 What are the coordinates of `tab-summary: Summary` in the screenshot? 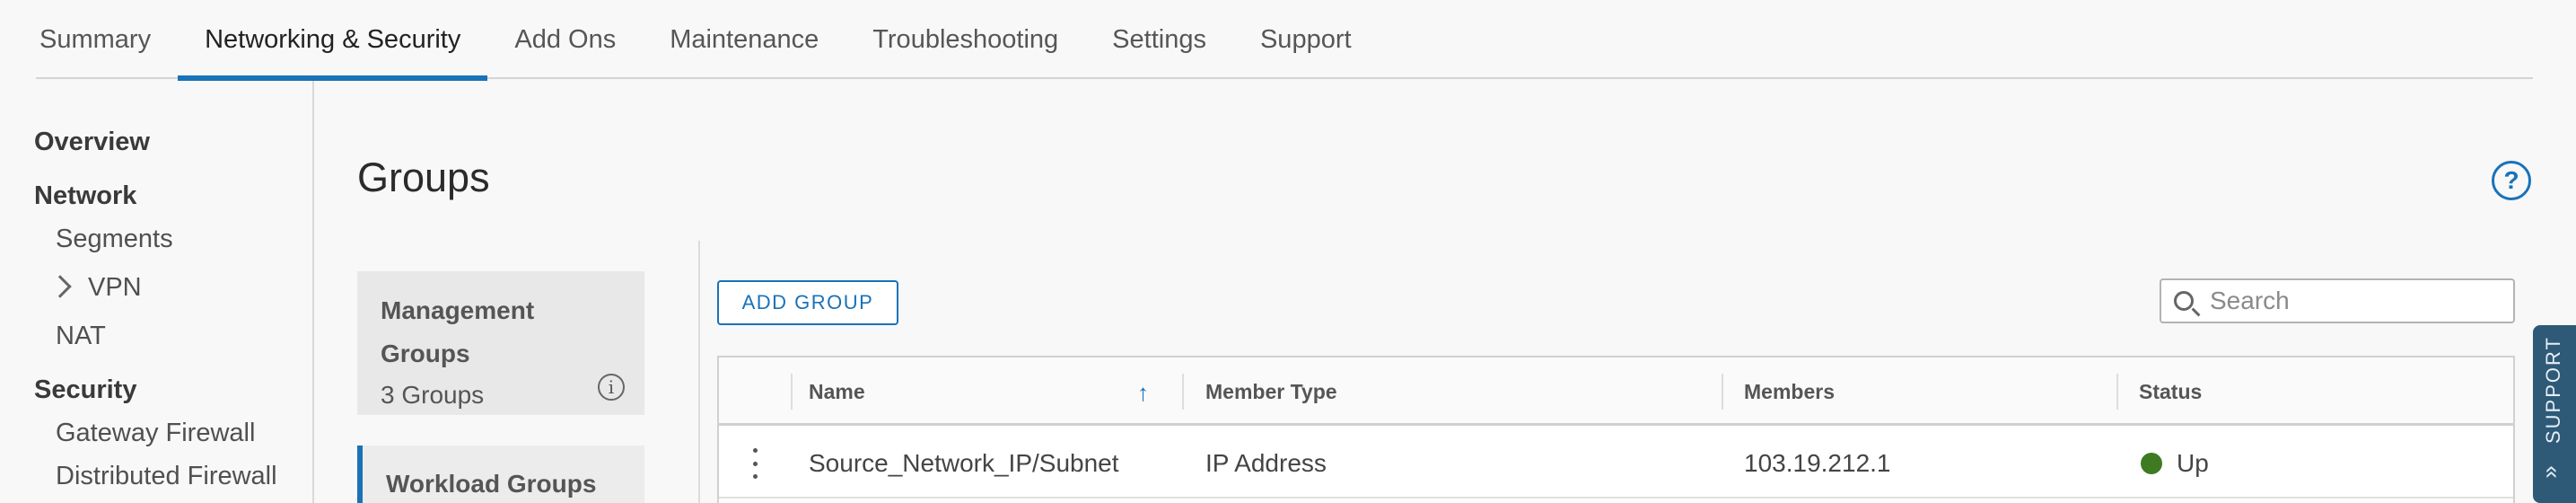 It's located at (107, 39).